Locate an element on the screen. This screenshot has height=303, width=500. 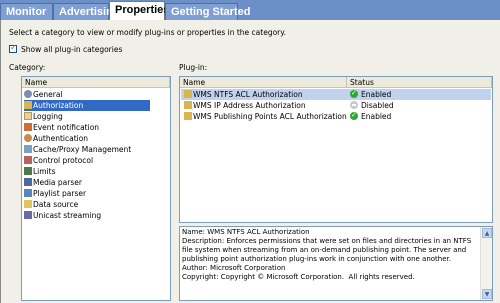
description-scrollbar: ▲ ▼ is located at coordinates (486, 263).